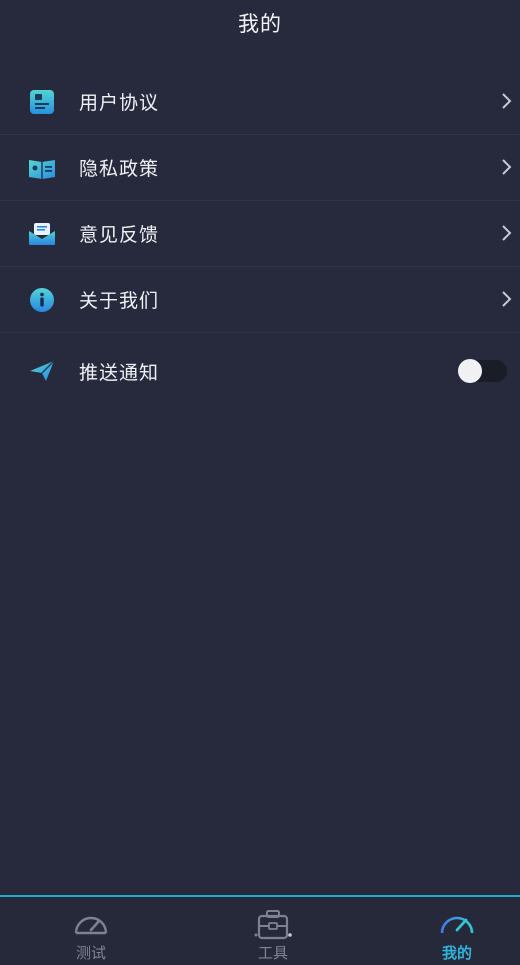 This screenshot has height=965, width=520. Describe the element at coordinates (260, 102) in the screenshot. I see `menu-item-user-agreement: 用户协议` at that location.